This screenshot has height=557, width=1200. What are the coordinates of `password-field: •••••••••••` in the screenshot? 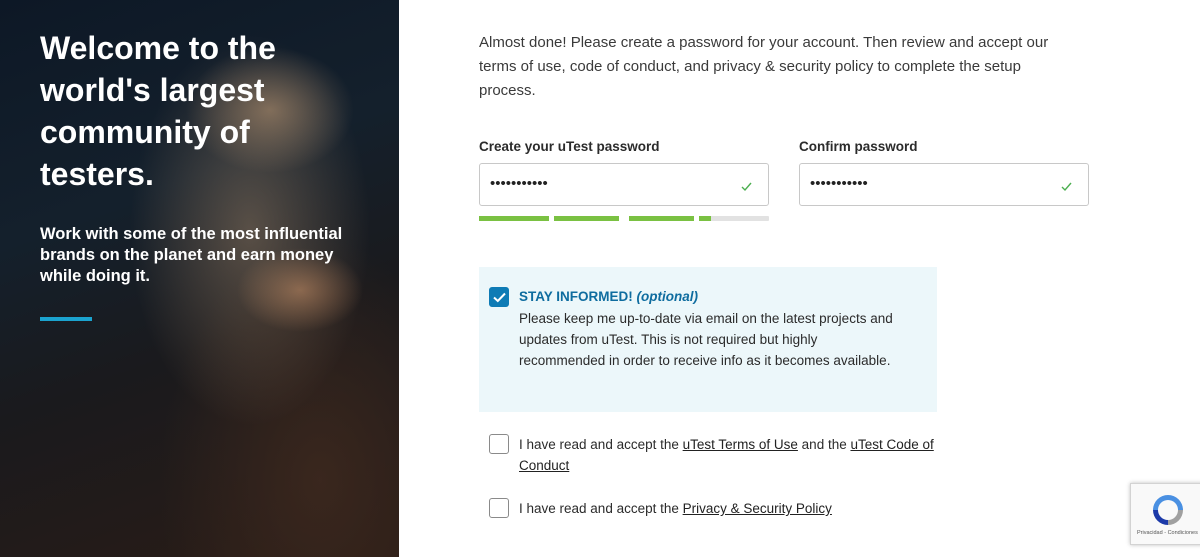 It's located at (624, 184).